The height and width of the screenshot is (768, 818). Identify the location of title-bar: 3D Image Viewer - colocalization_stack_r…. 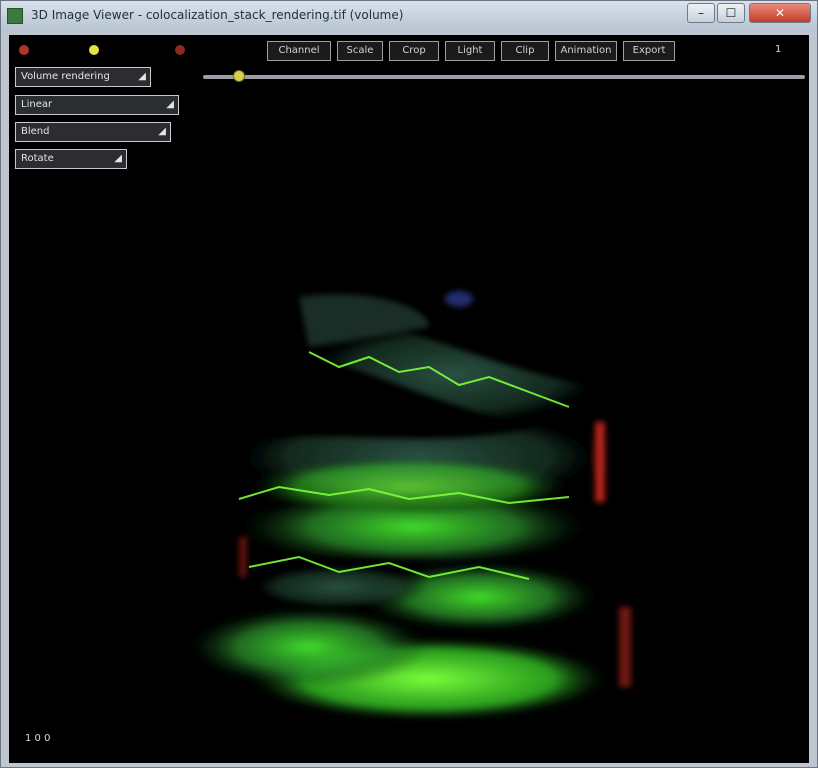
(409, 16).